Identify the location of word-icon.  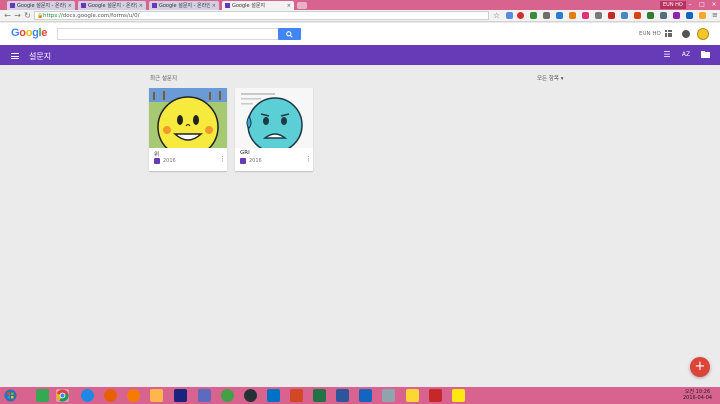
(342, 395).